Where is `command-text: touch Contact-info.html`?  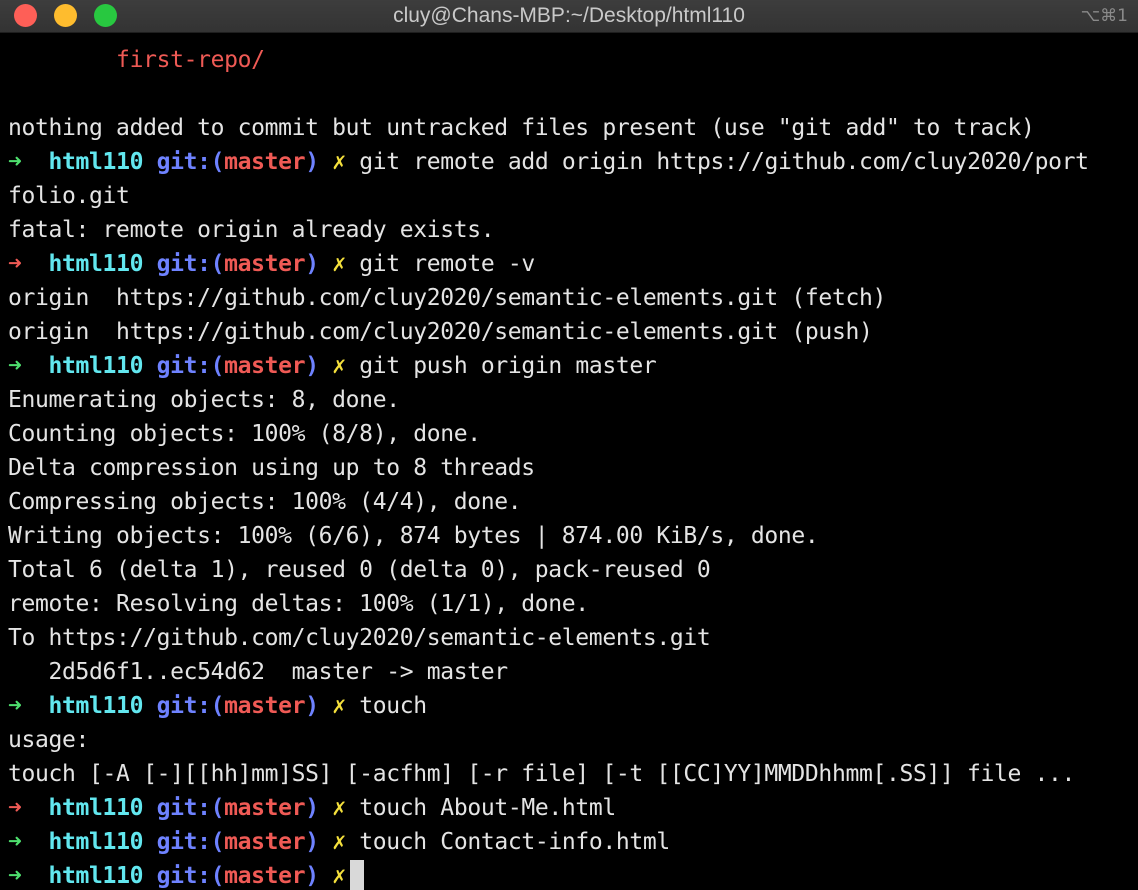 command-text: touch Contact-info.html is located at coordinates (514, 842).